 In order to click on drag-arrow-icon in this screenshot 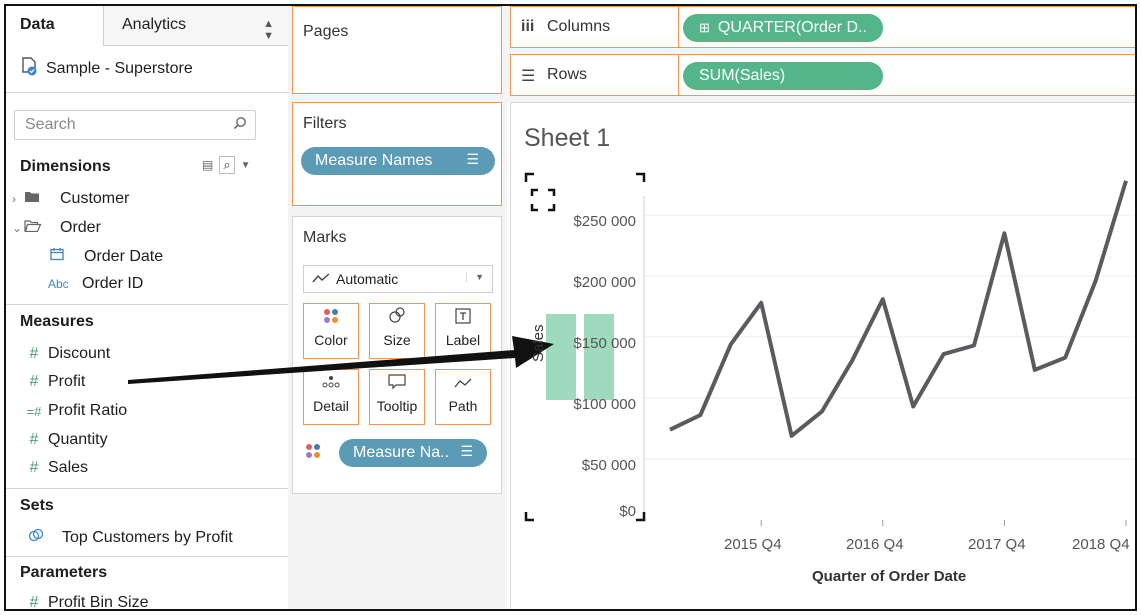, I will do `click(341, 360)`.